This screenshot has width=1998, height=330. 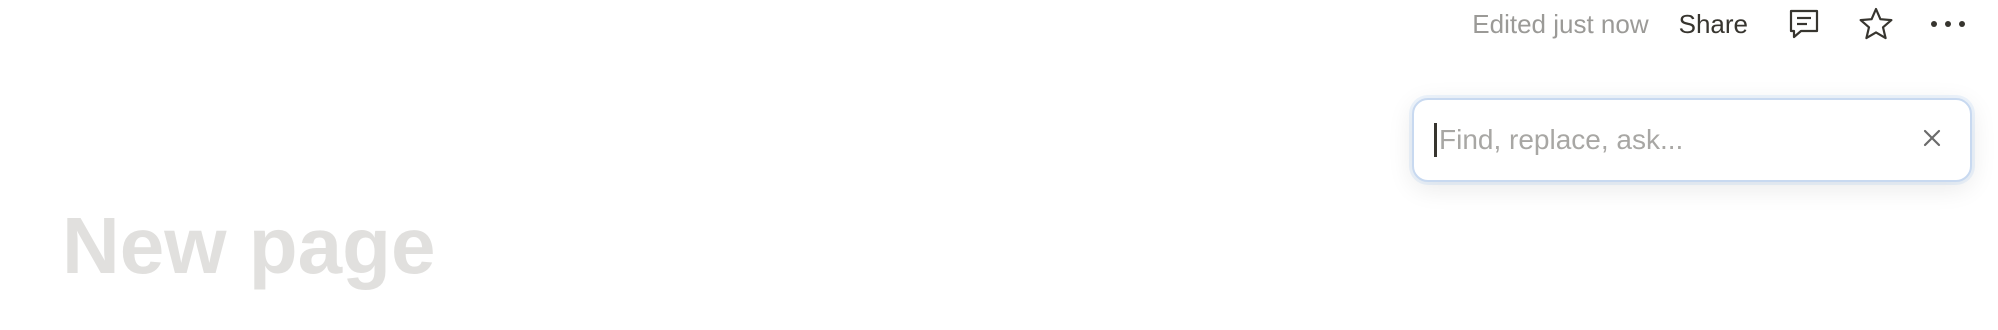 I want to click on comment-icon, so click(x=1804, y=24).